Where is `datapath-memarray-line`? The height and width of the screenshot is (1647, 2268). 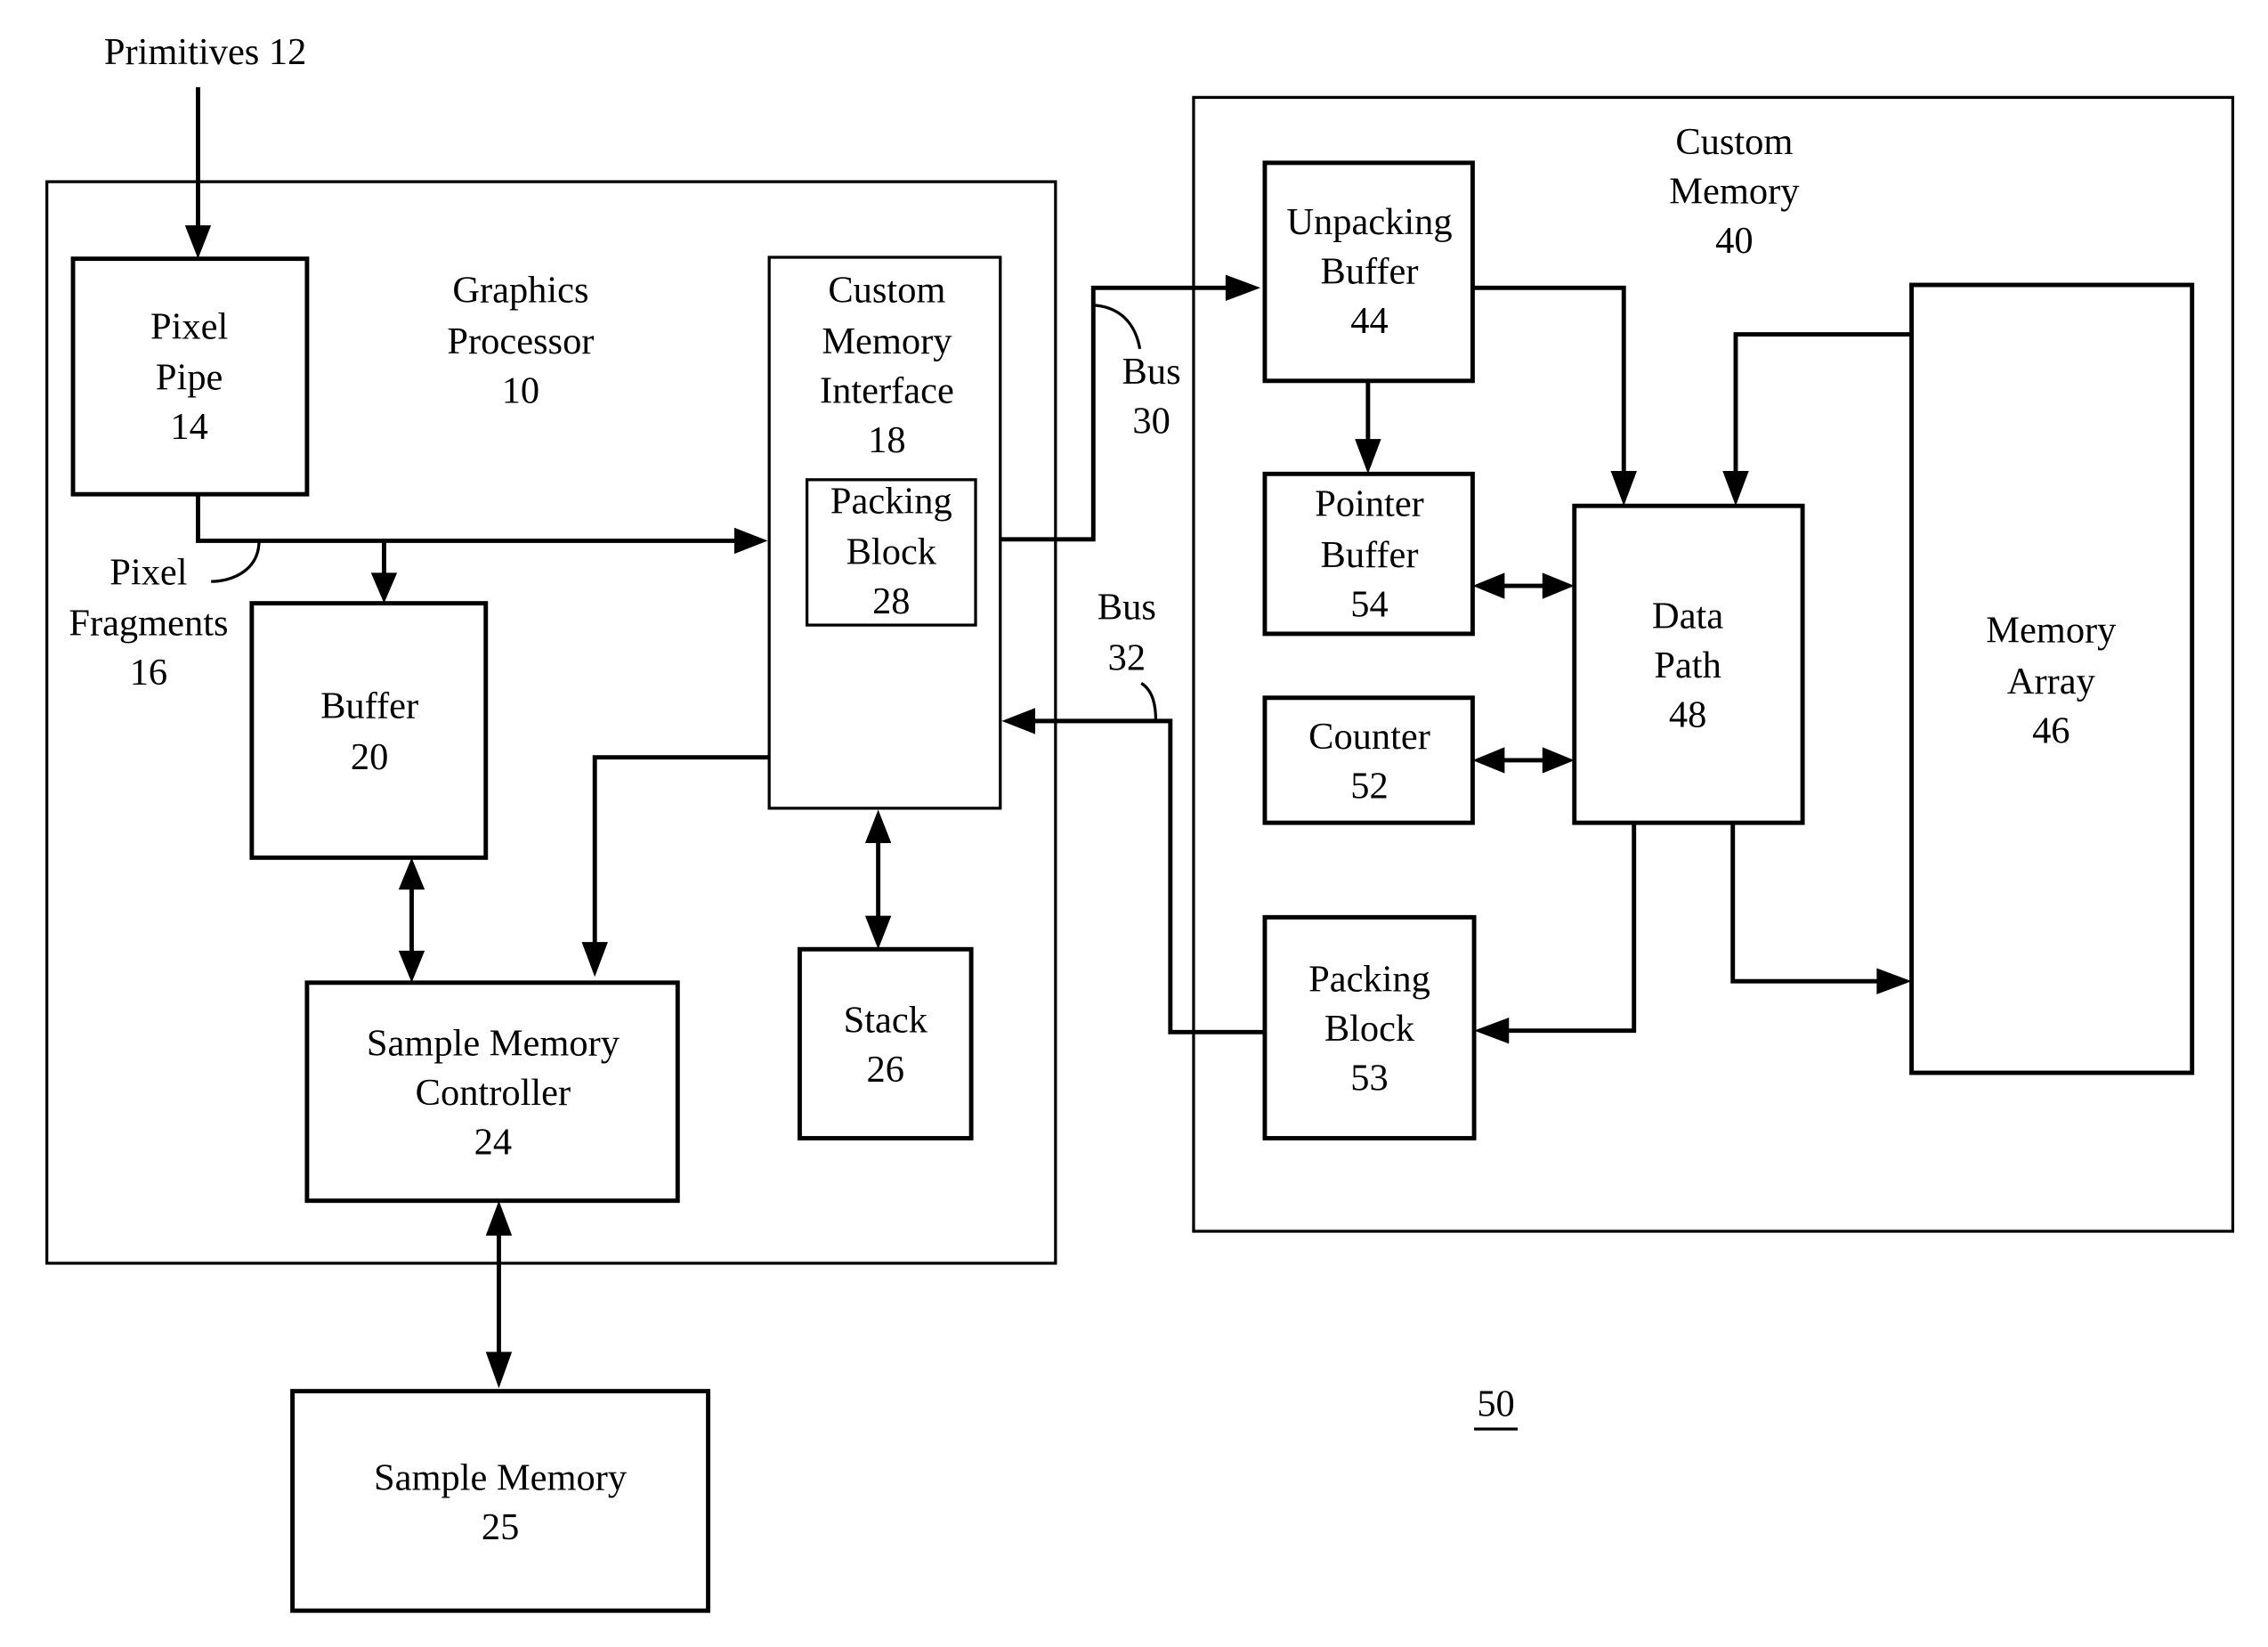
datapath-memarray-line is located at coordinates (1806, 903).